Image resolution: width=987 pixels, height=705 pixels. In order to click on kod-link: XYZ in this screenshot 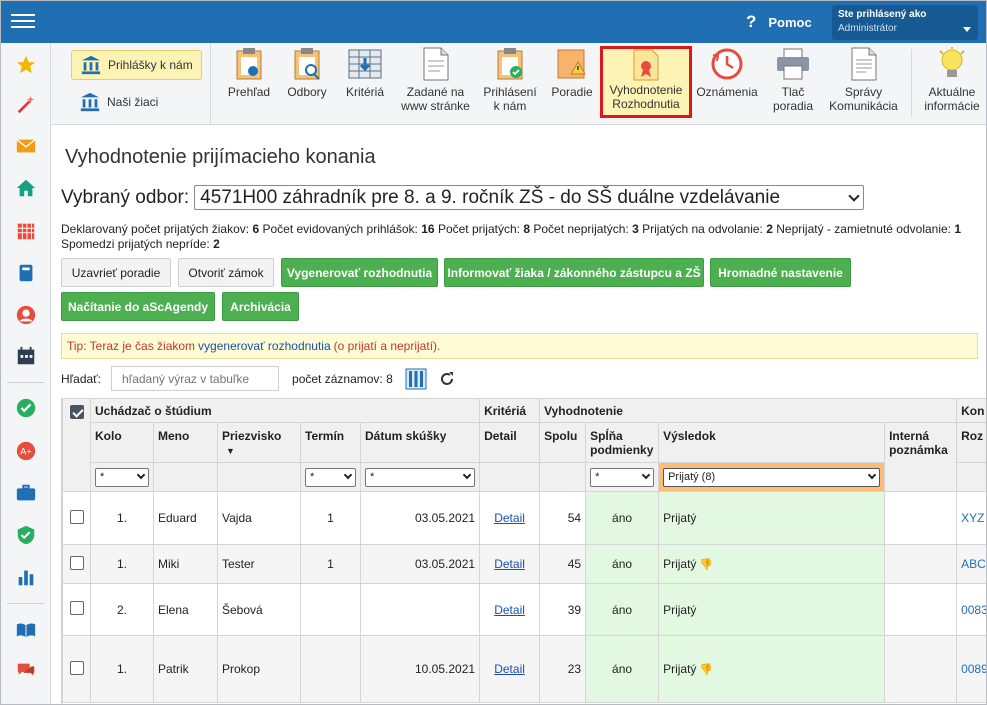, I will do `click(972, 518)`.